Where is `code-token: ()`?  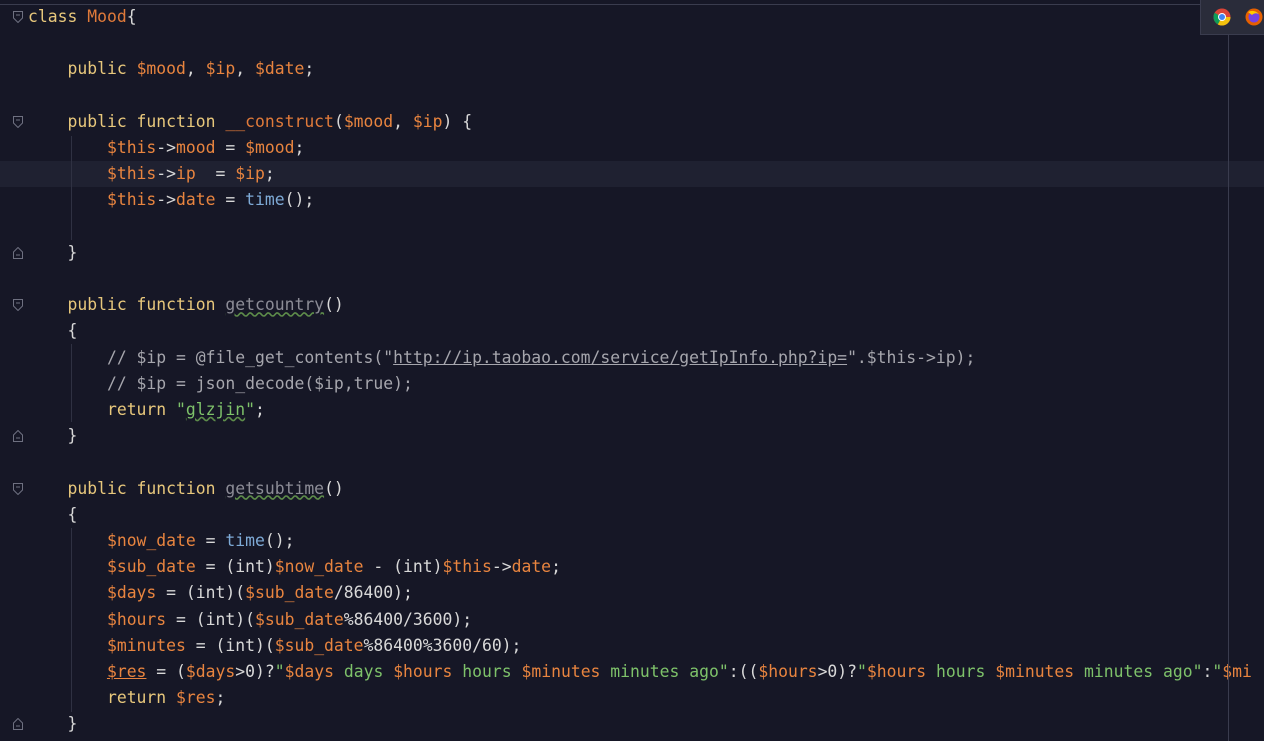
code-token: () is located at coordinates (334, 488).